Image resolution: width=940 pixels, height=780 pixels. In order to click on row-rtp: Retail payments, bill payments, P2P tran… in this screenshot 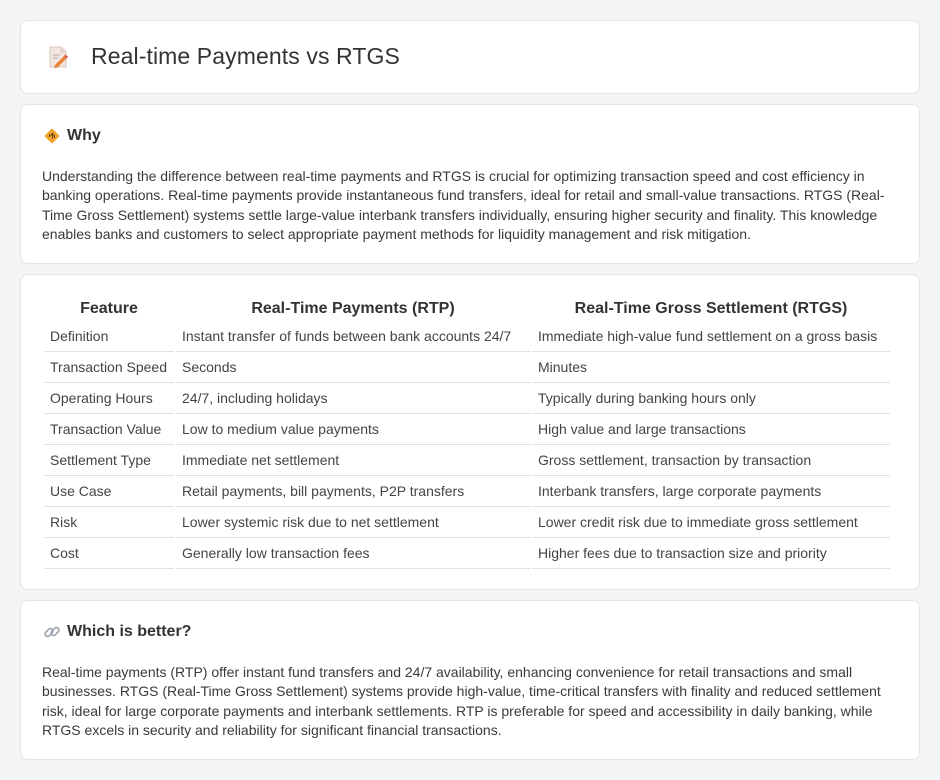, I will do `click(353, 491)`.